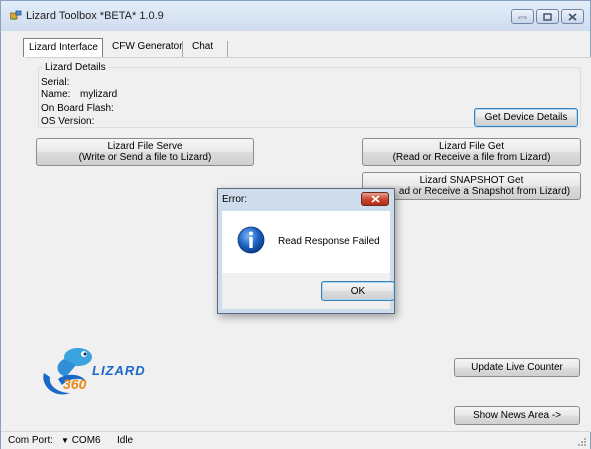 The height and width of the screenshot is (449, 591). I want to click on com-port-value: COM6, so click(86, 440).